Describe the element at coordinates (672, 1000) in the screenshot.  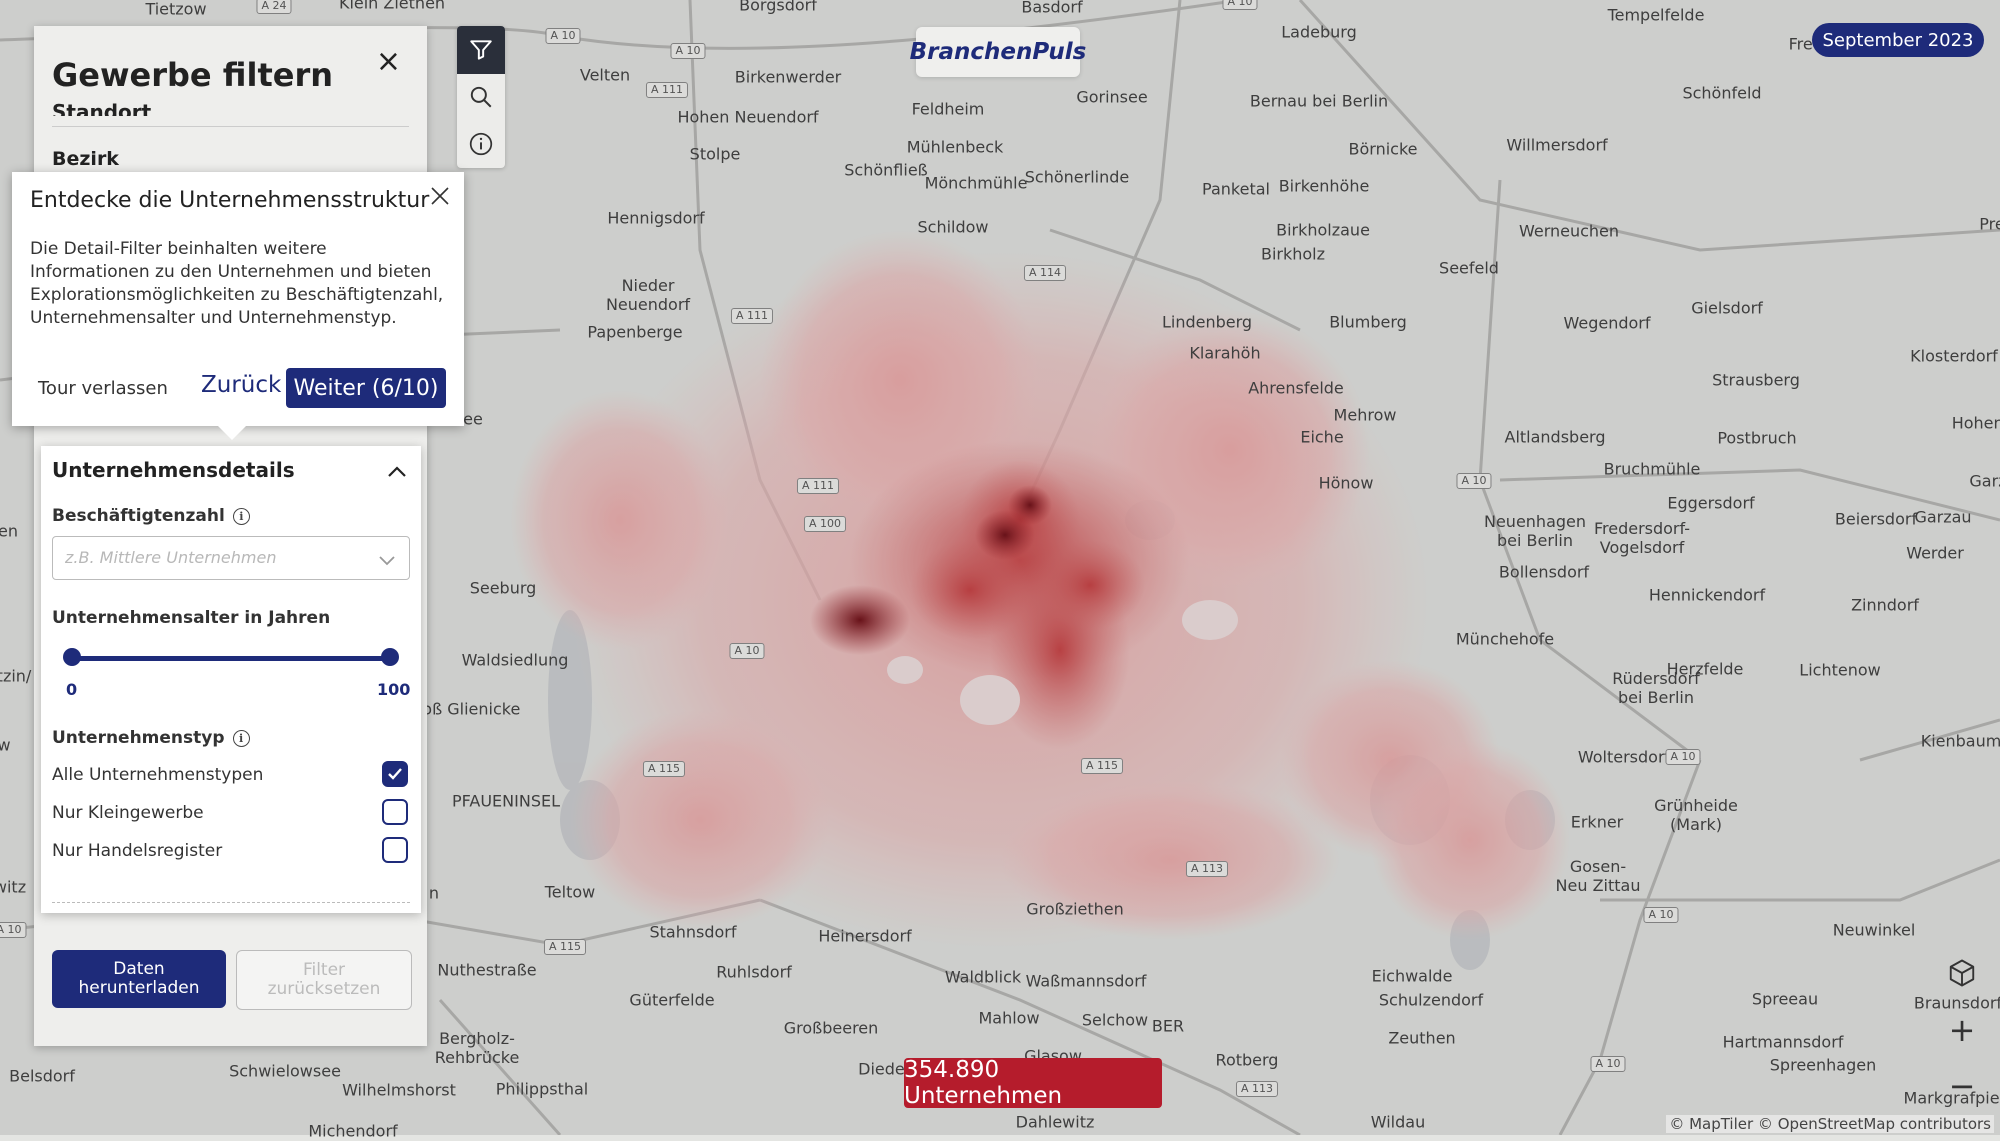
I see `place-label: Güterfelde` at that location.